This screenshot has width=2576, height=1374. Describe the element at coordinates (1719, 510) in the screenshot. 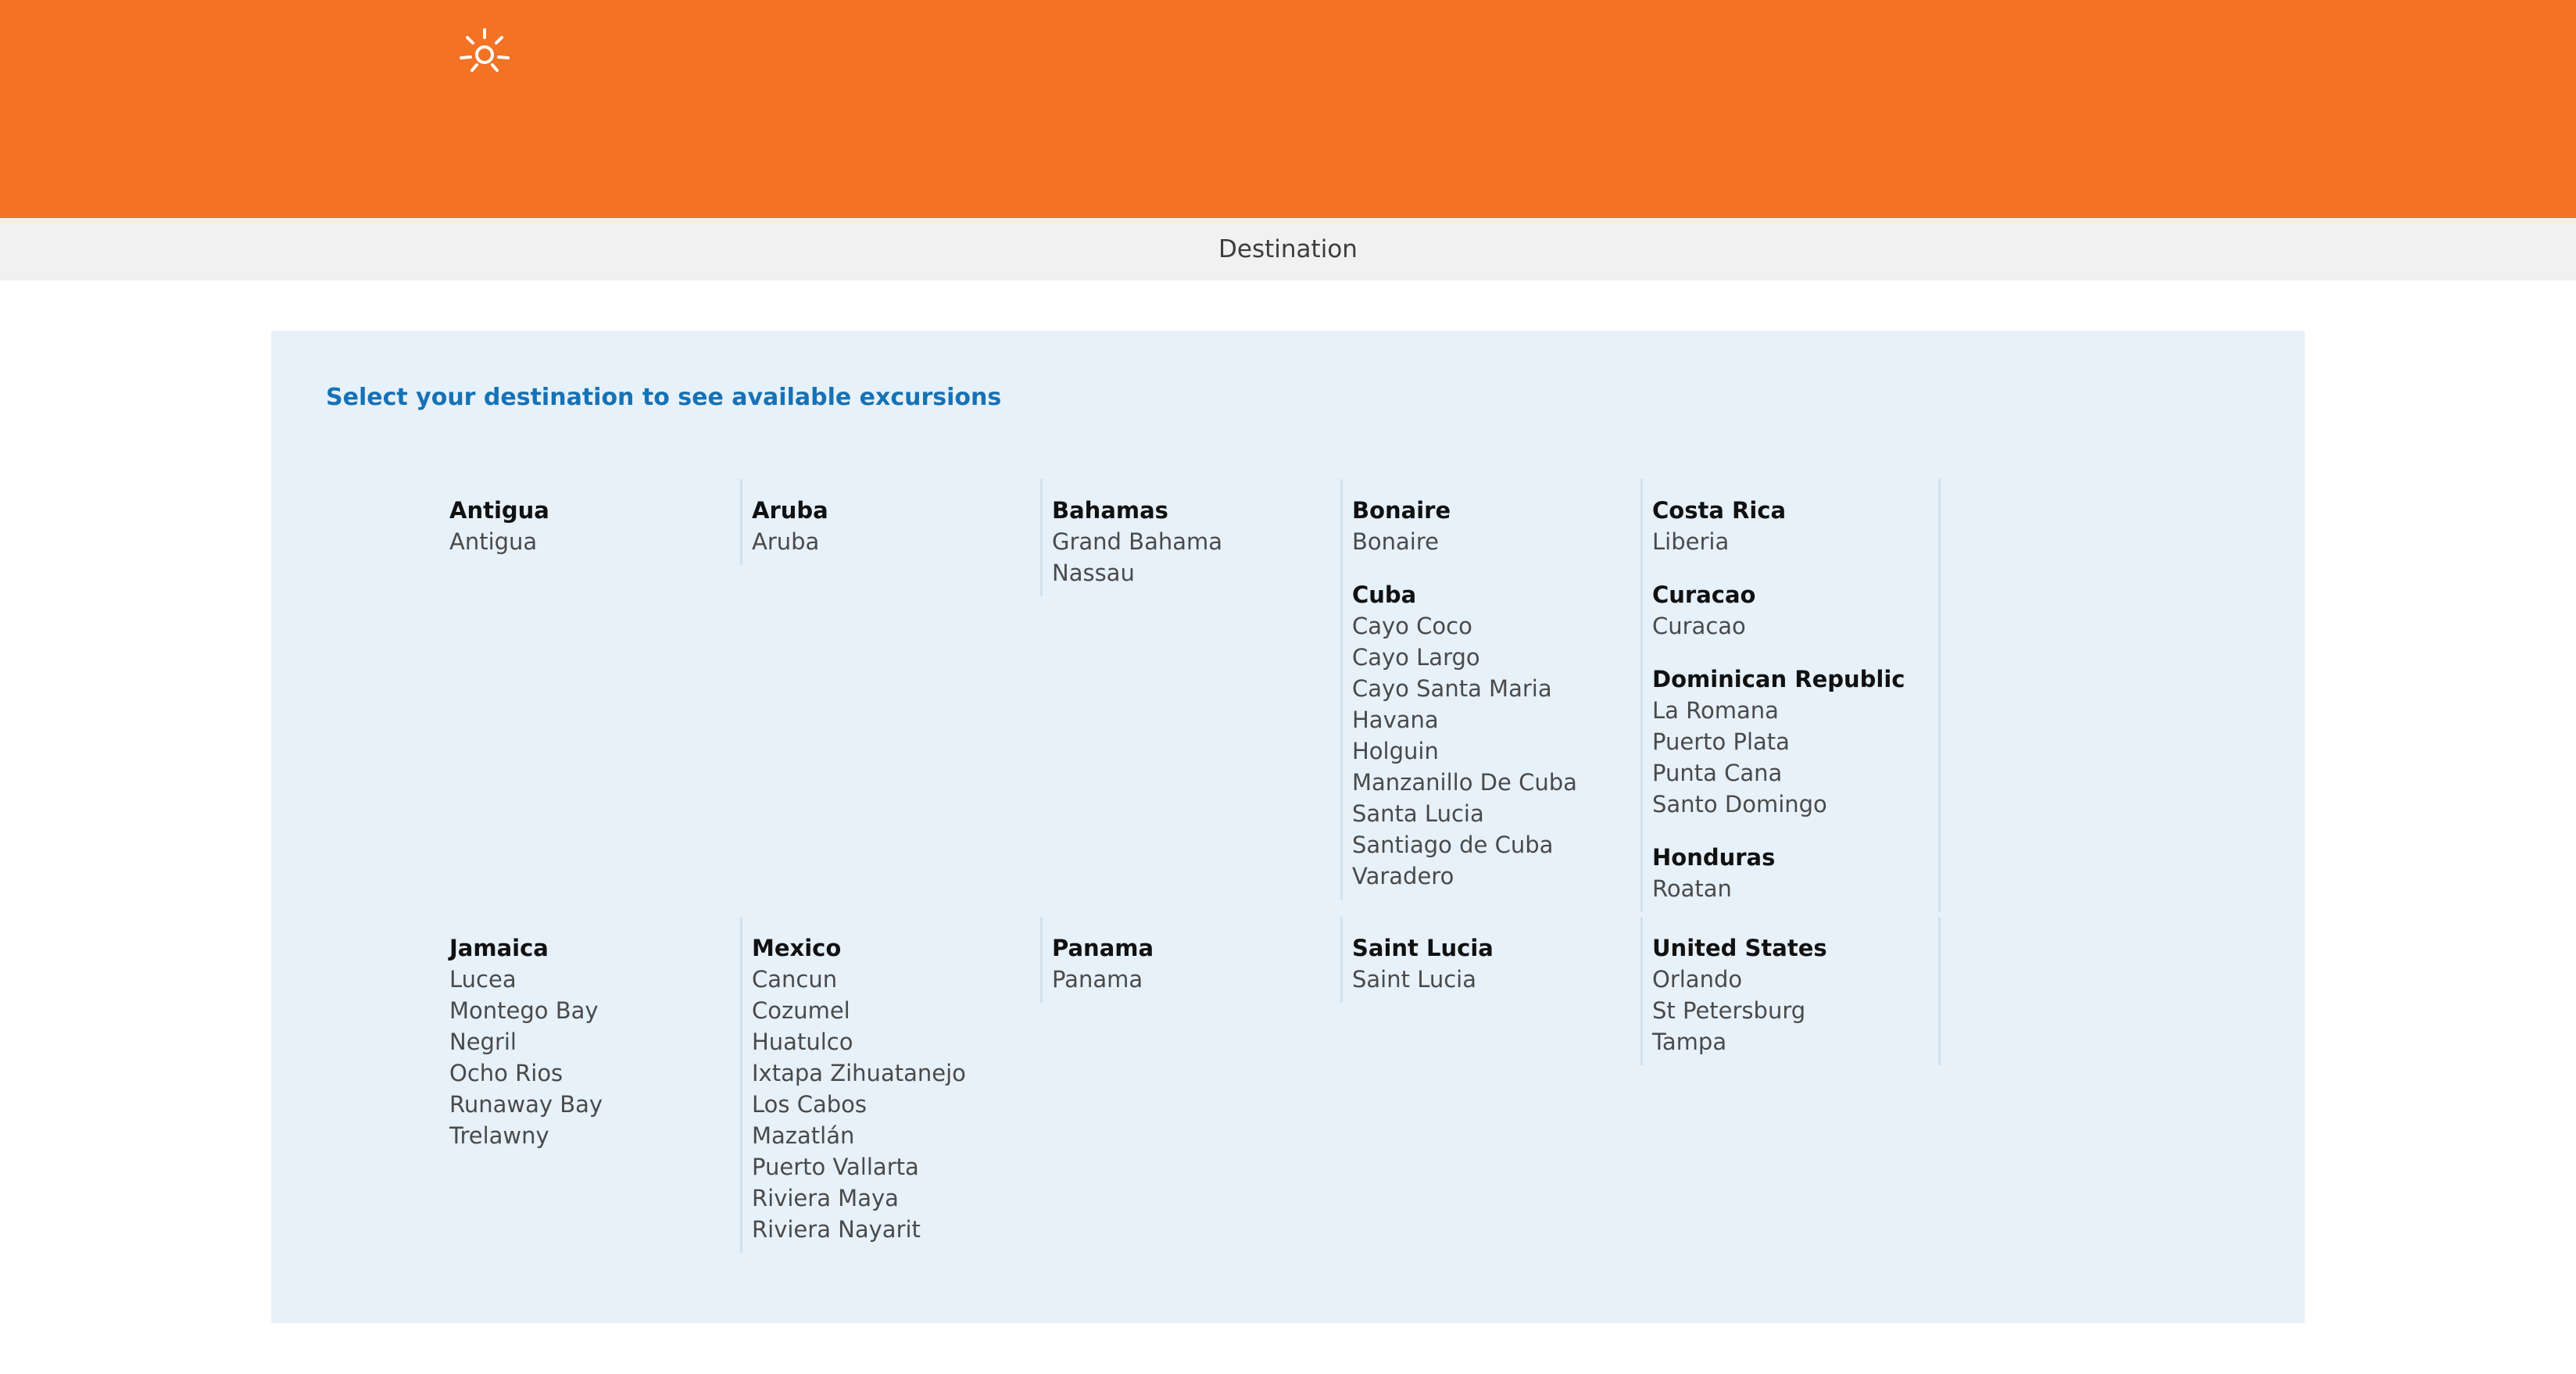

I see `country-heading: Costa Rica` at that location.